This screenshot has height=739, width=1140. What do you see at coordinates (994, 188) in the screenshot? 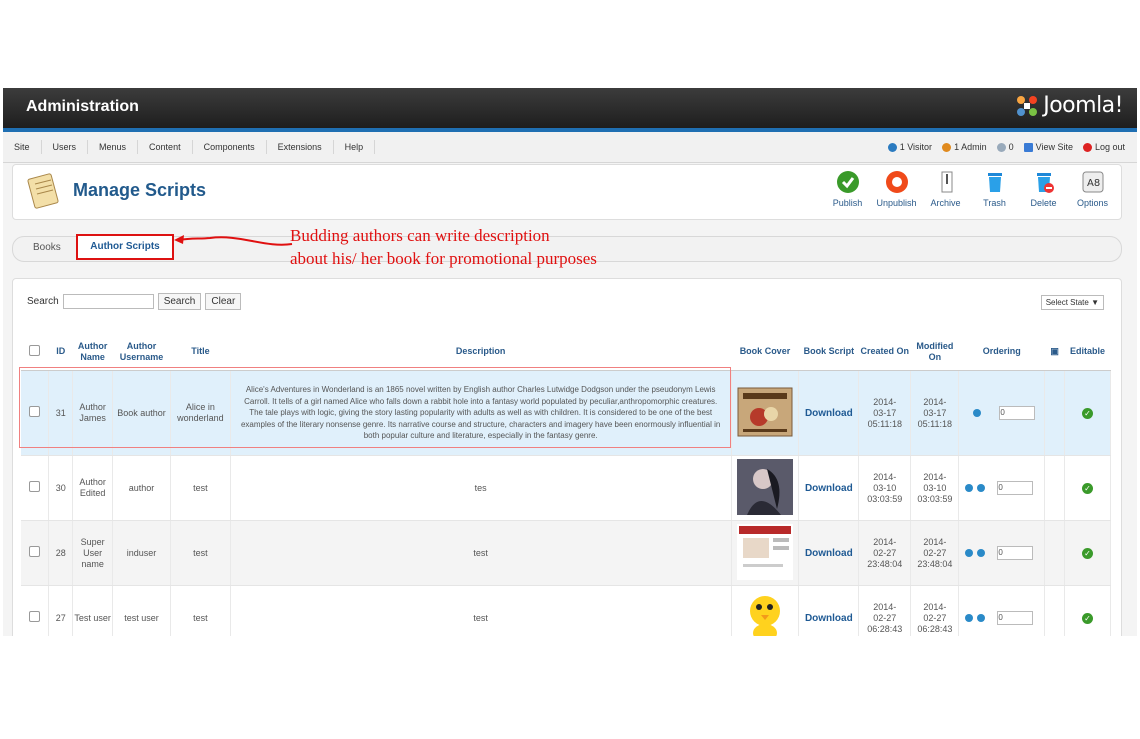
I see `trash-button: Trash` at bounding box center [994, 188].